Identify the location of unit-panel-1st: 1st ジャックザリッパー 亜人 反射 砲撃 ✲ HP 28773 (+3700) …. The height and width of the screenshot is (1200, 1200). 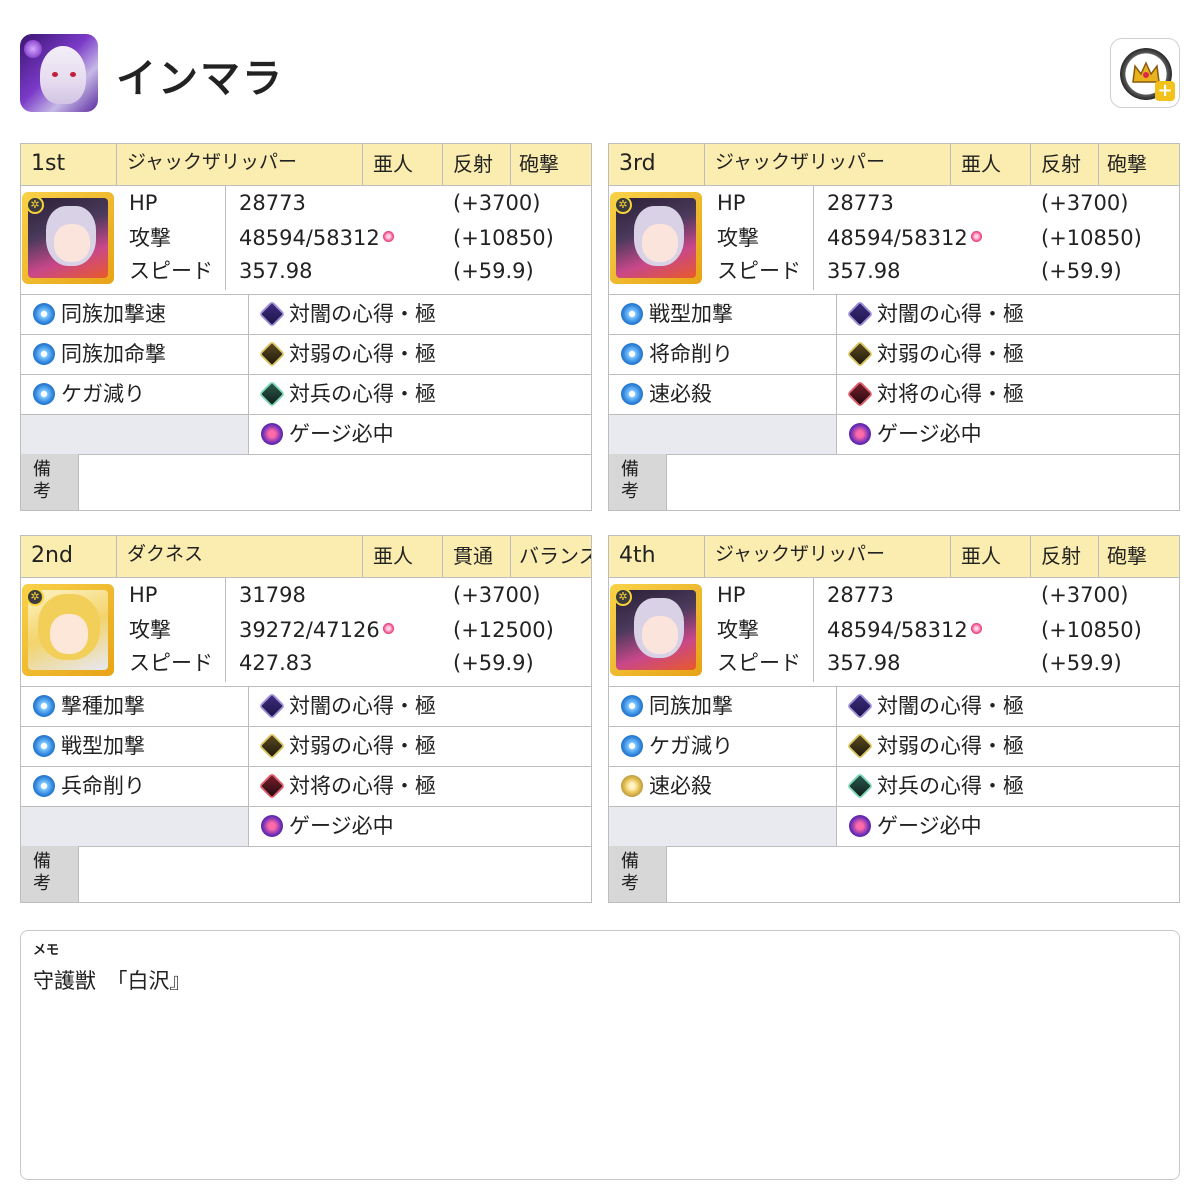
(306, 327).